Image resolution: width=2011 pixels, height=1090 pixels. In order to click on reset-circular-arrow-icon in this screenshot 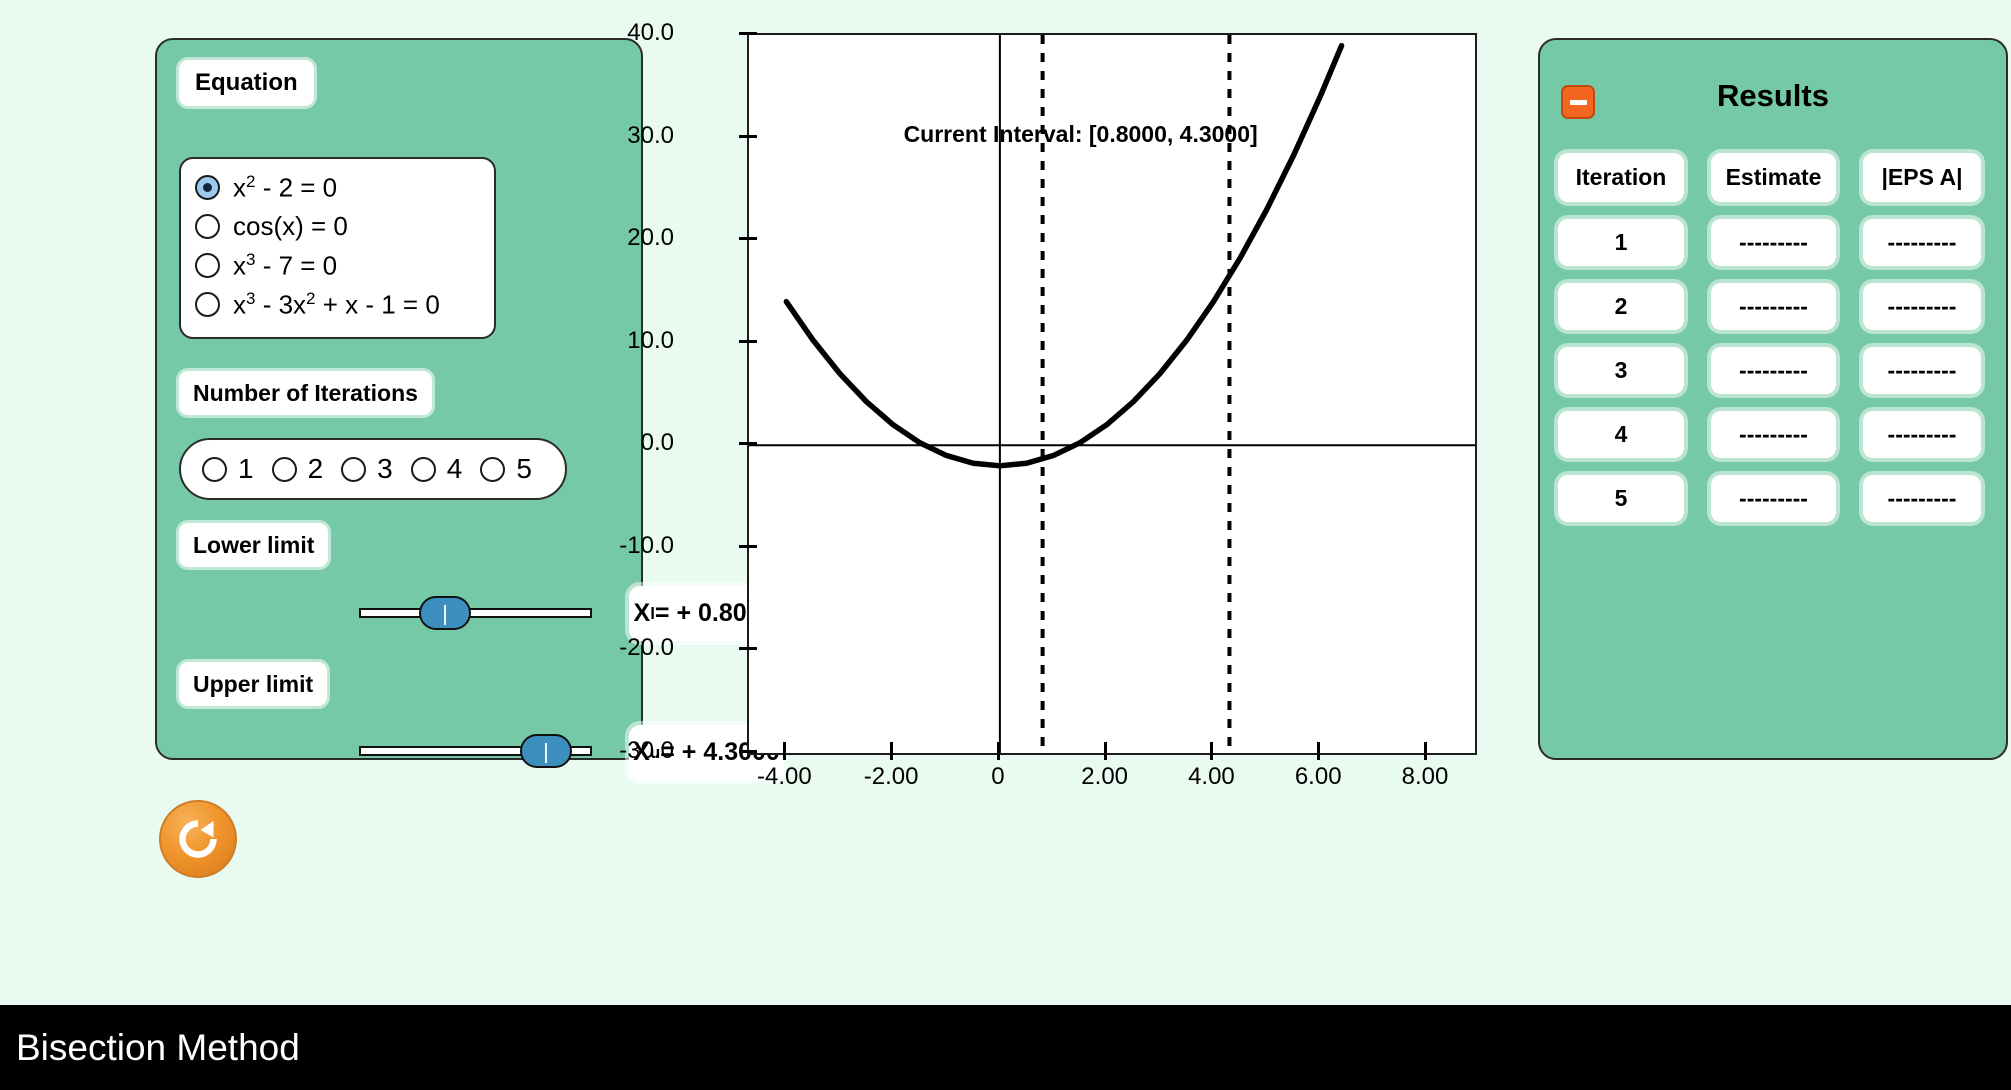, I will do `click(198, 839)`.